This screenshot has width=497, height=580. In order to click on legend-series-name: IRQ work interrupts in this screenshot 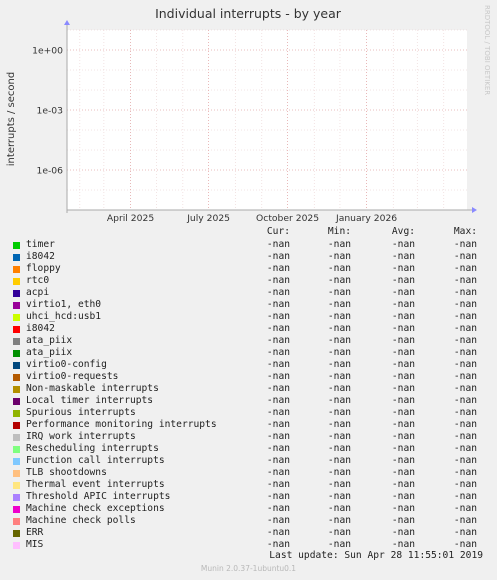, I will do `click(81, 436)`.